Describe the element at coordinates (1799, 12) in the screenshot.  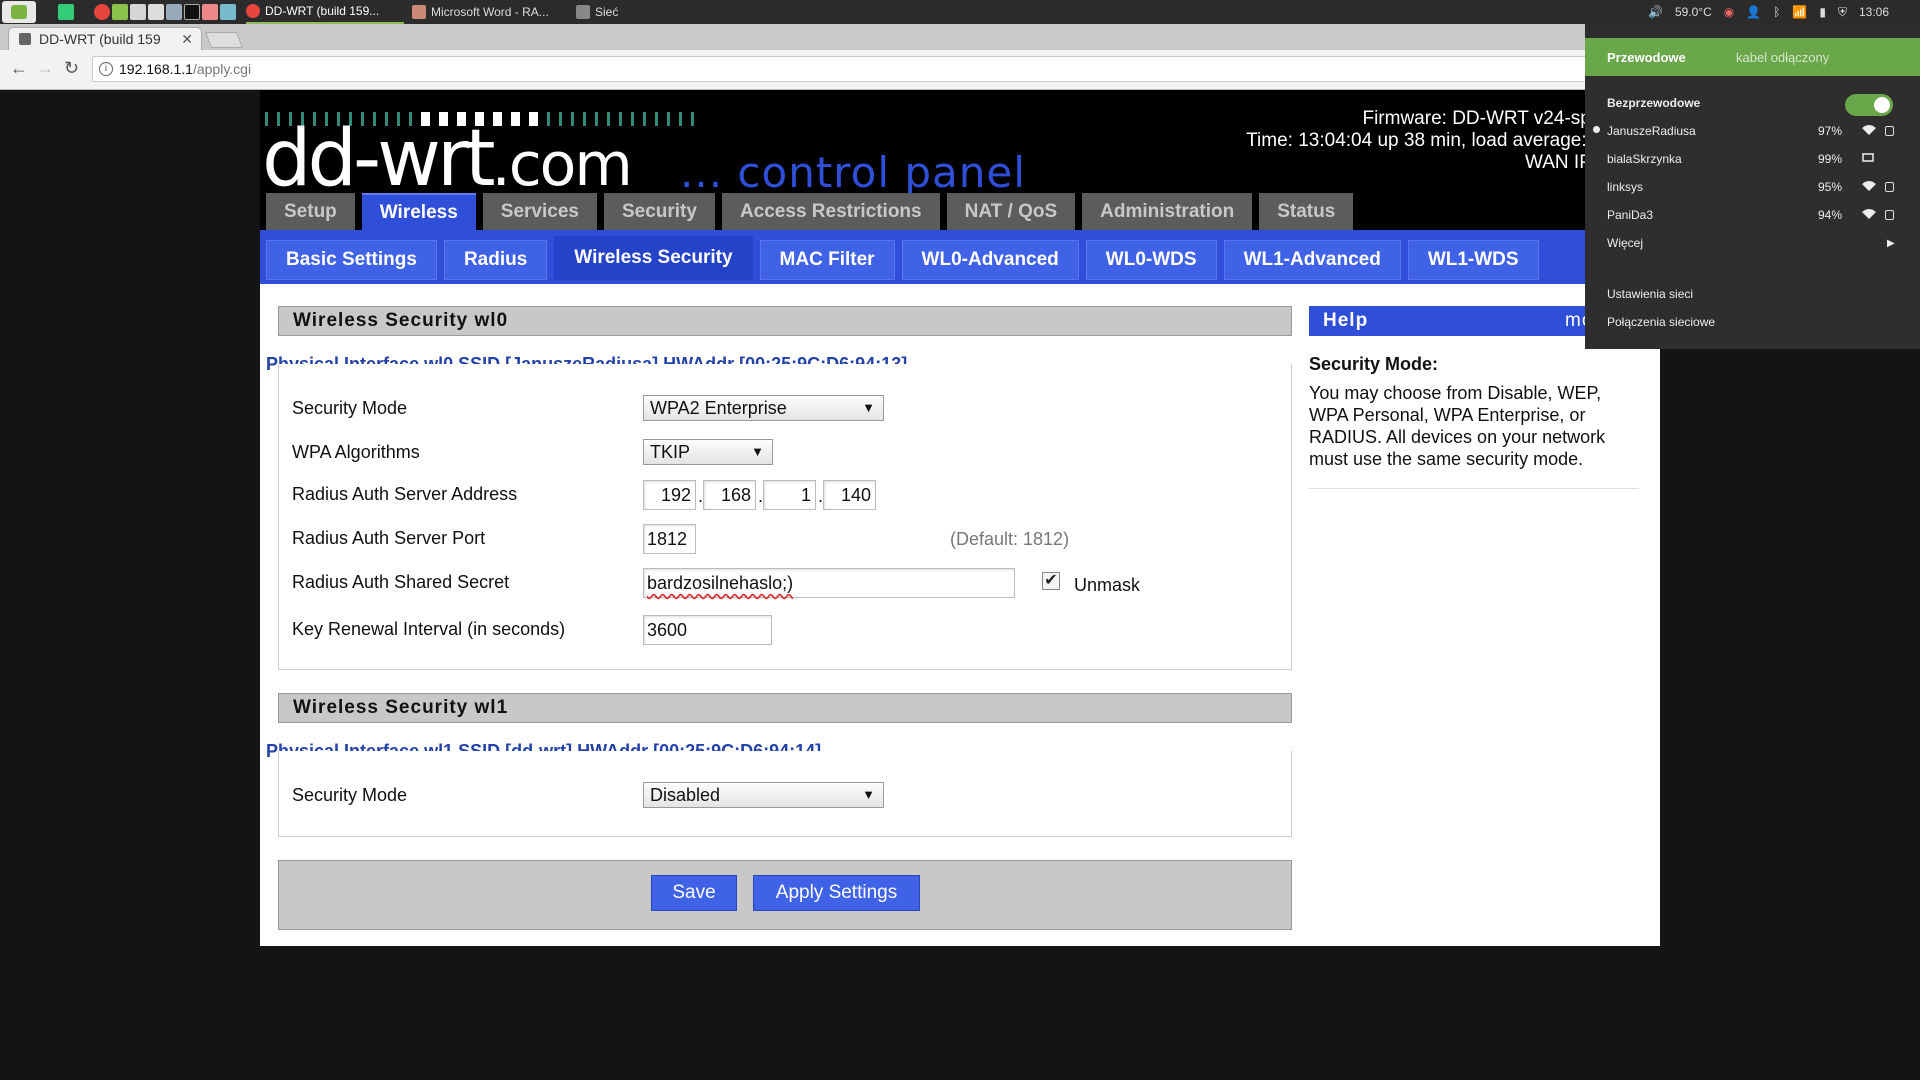
I see `wifi-icon: 📶` at that location.